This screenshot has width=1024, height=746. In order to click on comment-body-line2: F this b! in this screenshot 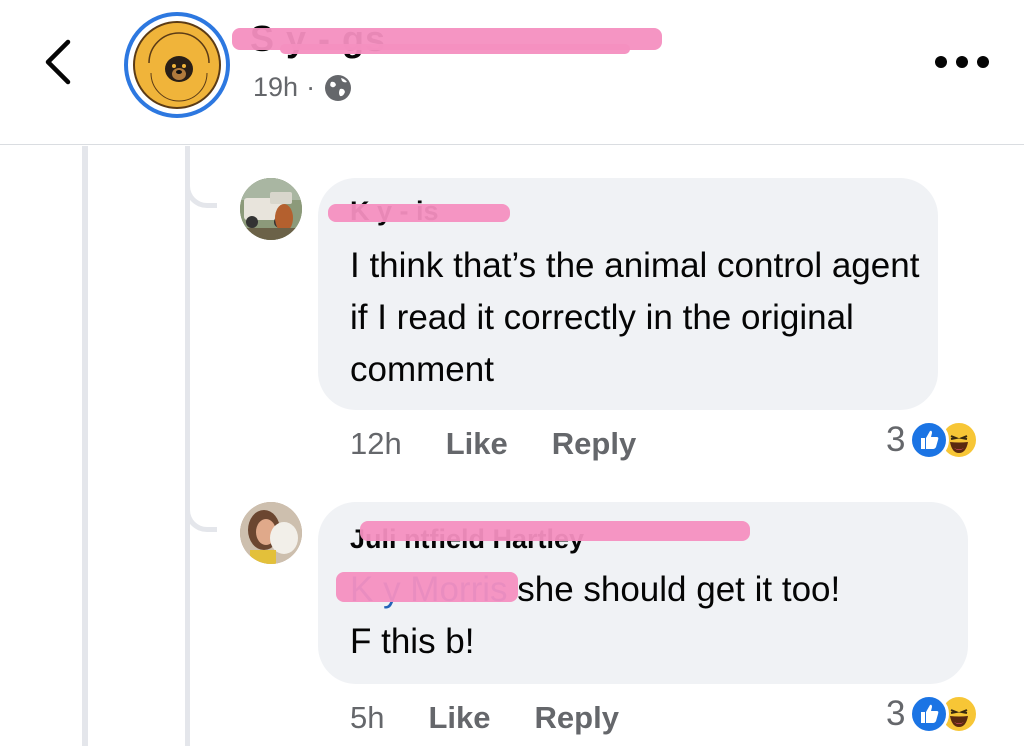, I will do `click(412, 641)`.